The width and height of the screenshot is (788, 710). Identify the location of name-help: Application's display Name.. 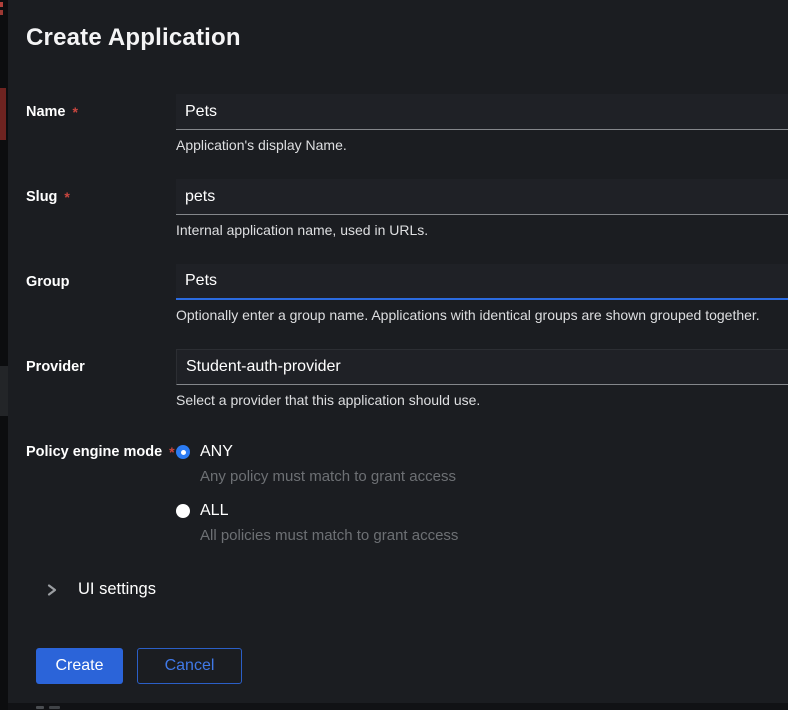
(261, 145).